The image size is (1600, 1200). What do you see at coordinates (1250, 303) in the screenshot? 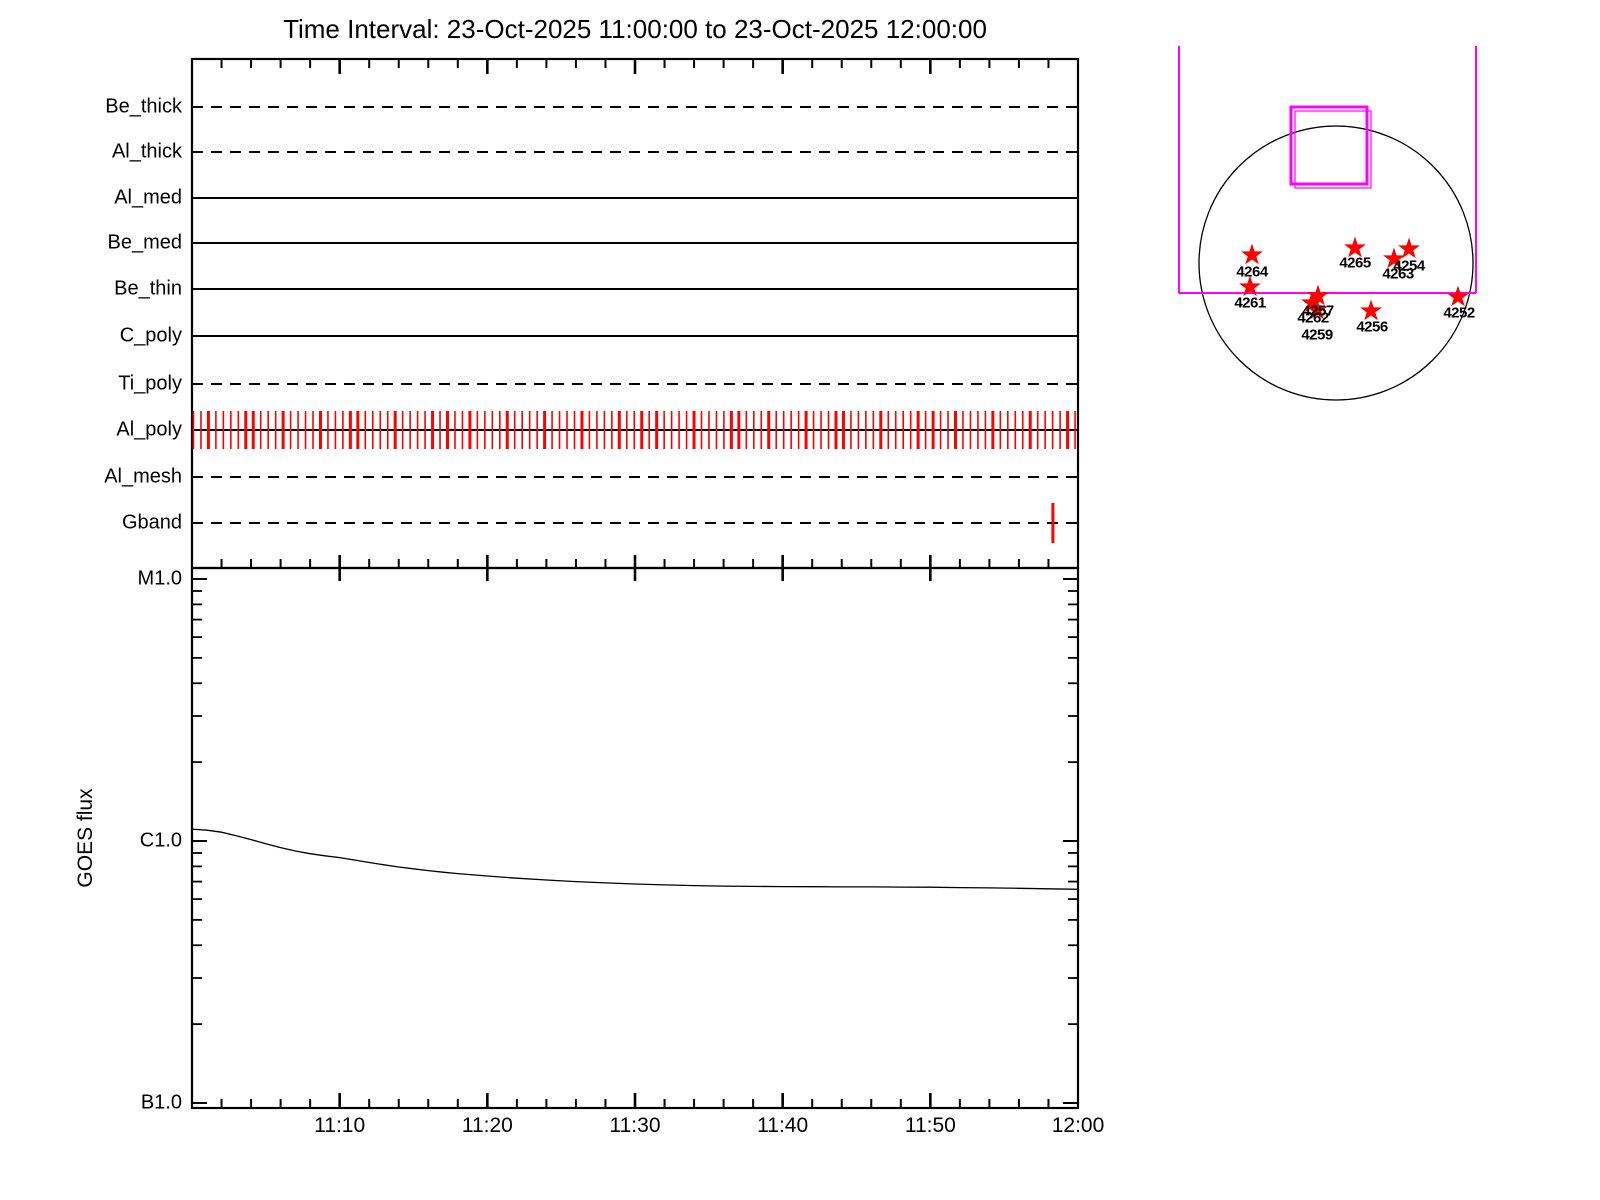
I see `active-region-label-4261: 4261` at bounding box center [1250, 303].